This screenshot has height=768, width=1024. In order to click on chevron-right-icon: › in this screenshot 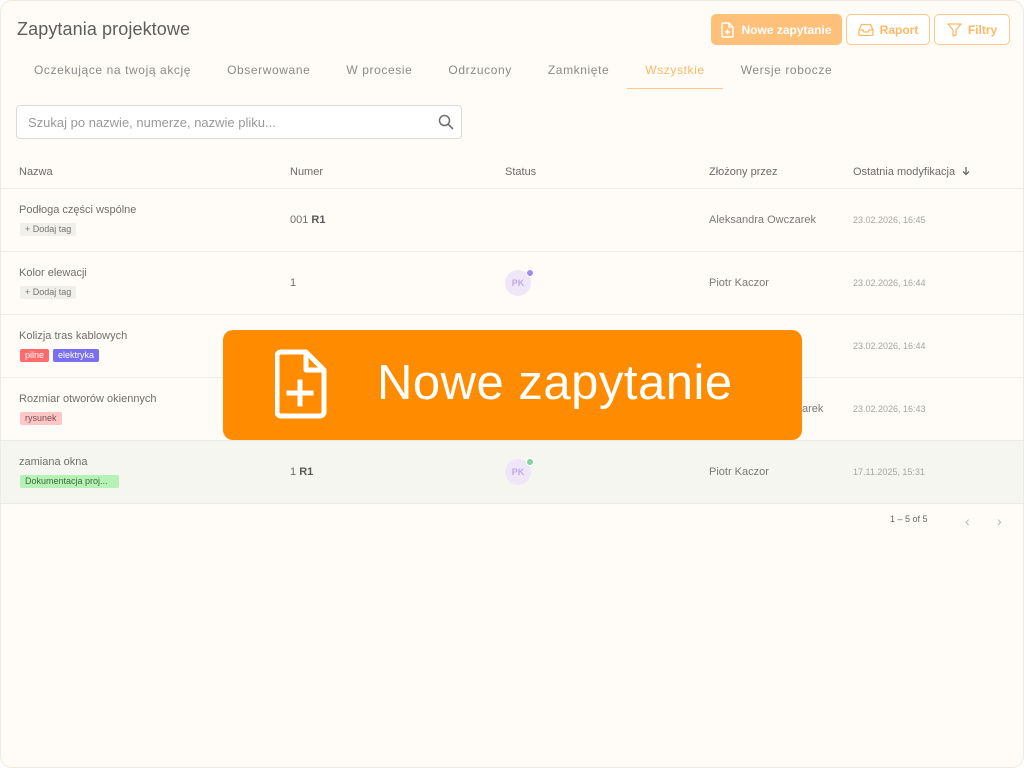, I will do `click(999, 521)`.